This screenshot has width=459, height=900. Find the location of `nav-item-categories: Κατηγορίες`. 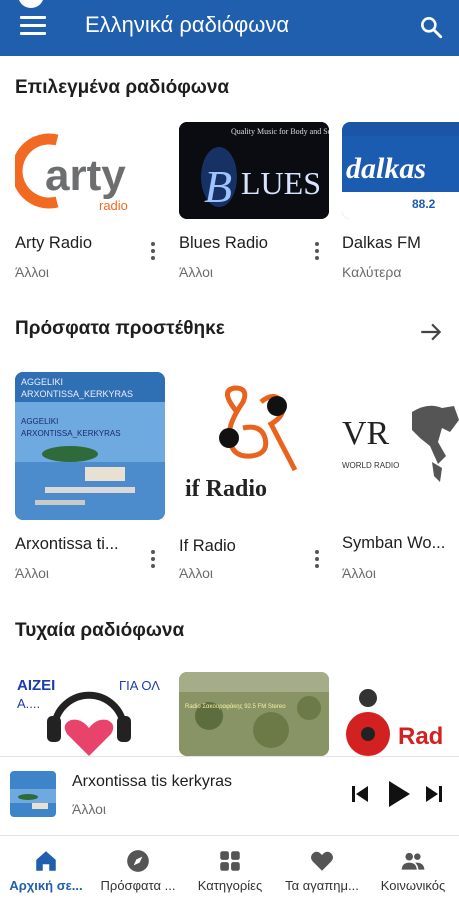

nav-item-categories: Κατηγορίες is located at coordinates (230, 868).